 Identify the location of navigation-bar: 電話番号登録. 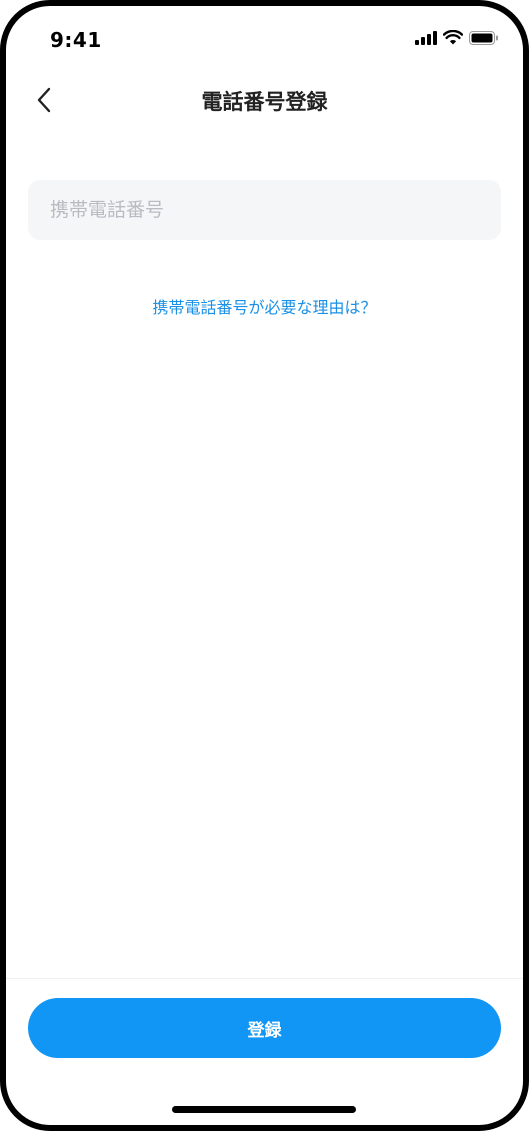
(264, 102).